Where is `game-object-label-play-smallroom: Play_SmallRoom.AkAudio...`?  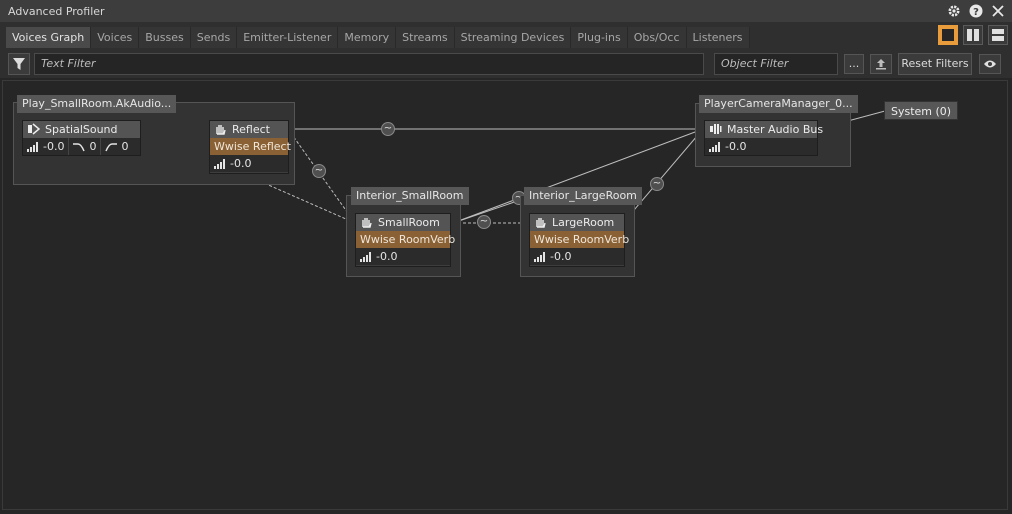
game-object-label-play-smallroom: Play_SmallRoom.AkAudio... is located at coordinates (97, 104).